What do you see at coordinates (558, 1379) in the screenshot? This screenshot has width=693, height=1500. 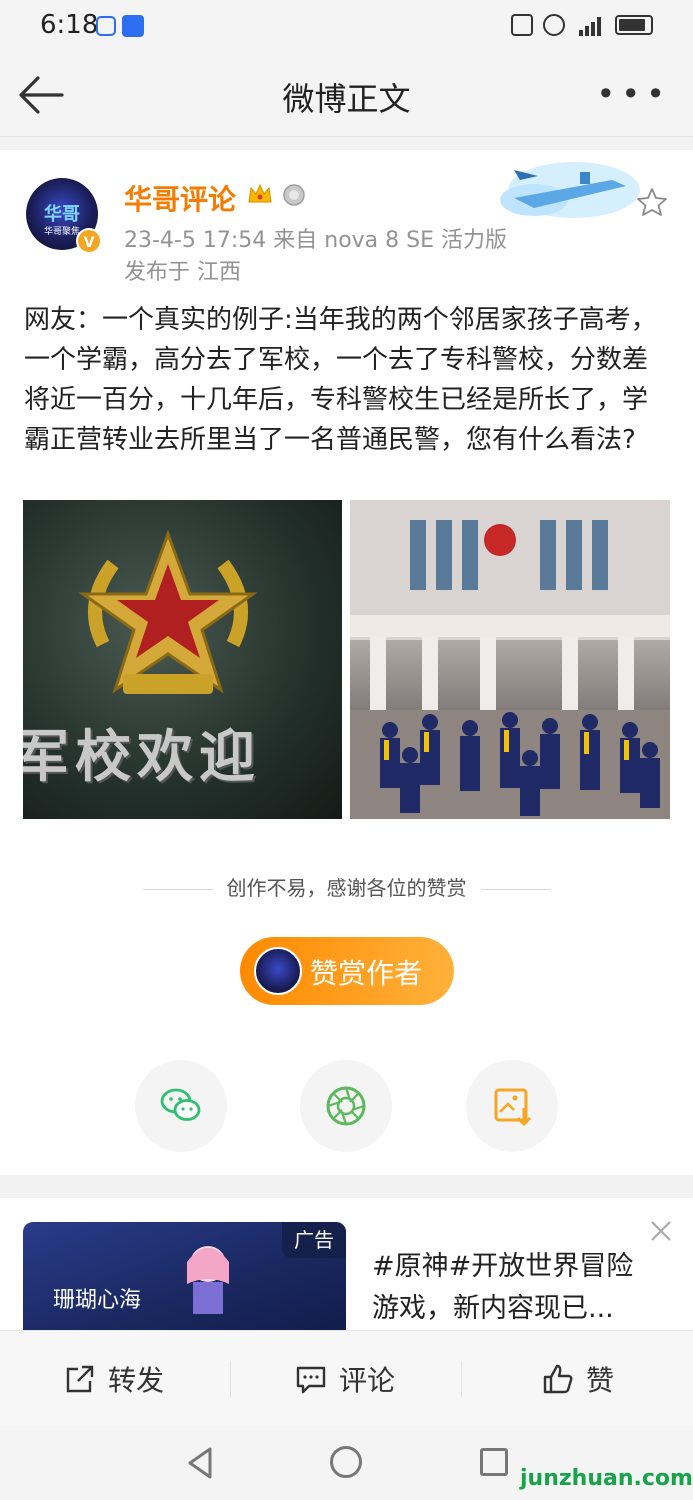 I see `thumbs-up-icon` at bounding box center [558, 1379].